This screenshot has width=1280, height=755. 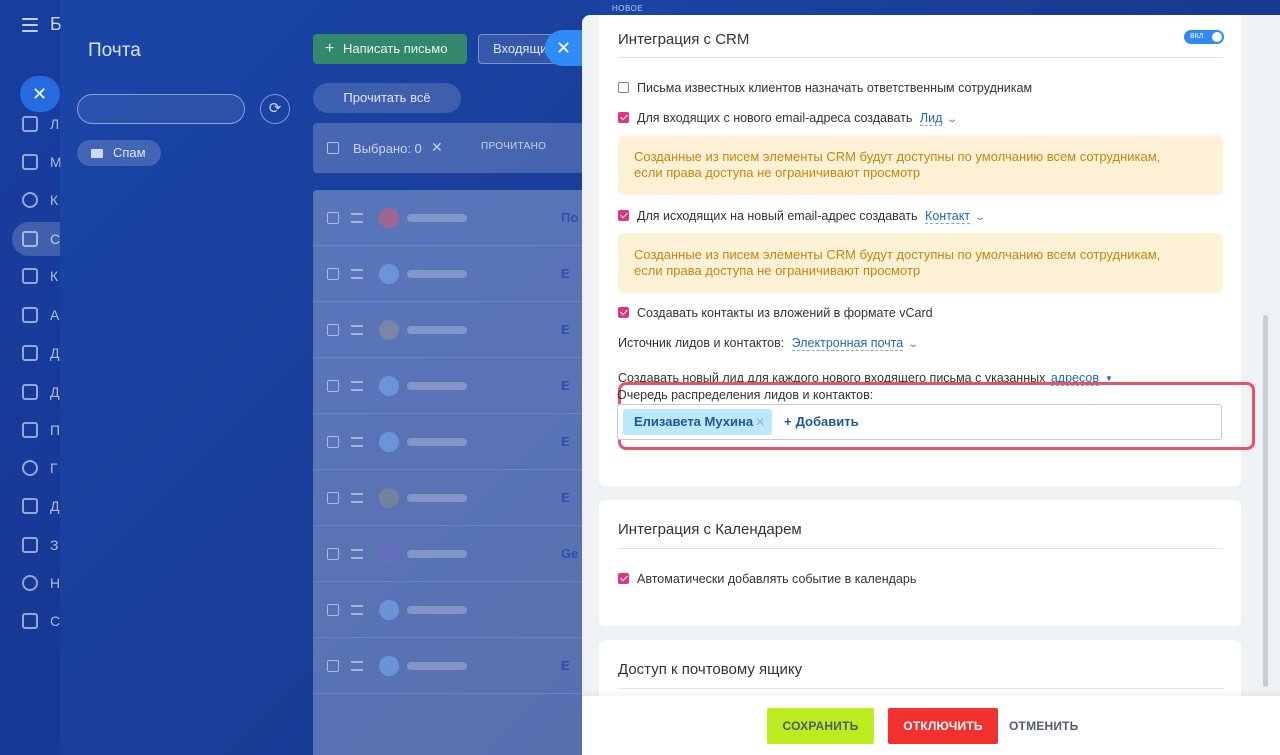 I want to click on add-label: Добавить, so click(x=827, y=421).